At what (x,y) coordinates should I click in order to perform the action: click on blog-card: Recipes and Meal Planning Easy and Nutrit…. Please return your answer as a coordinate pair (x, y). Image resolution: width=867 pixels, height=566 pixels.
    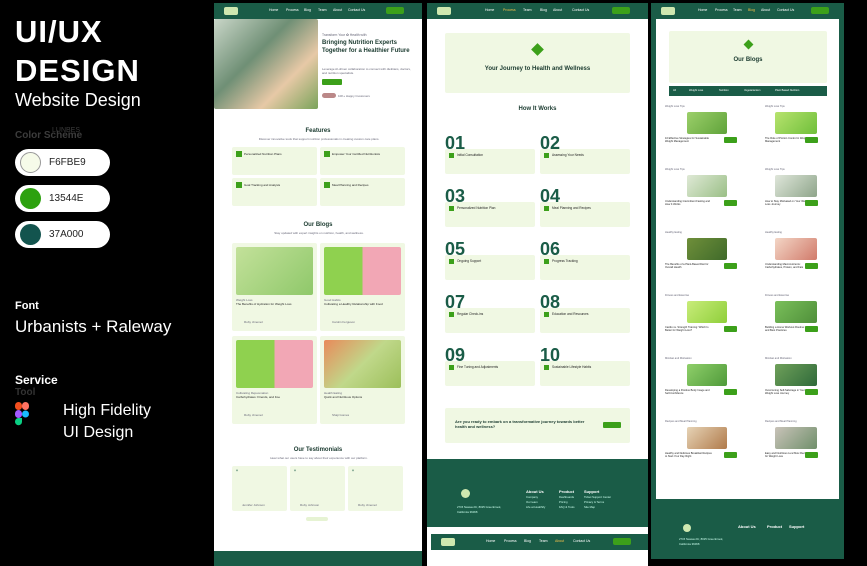
    Looking at the image, I should click on (802, 449).